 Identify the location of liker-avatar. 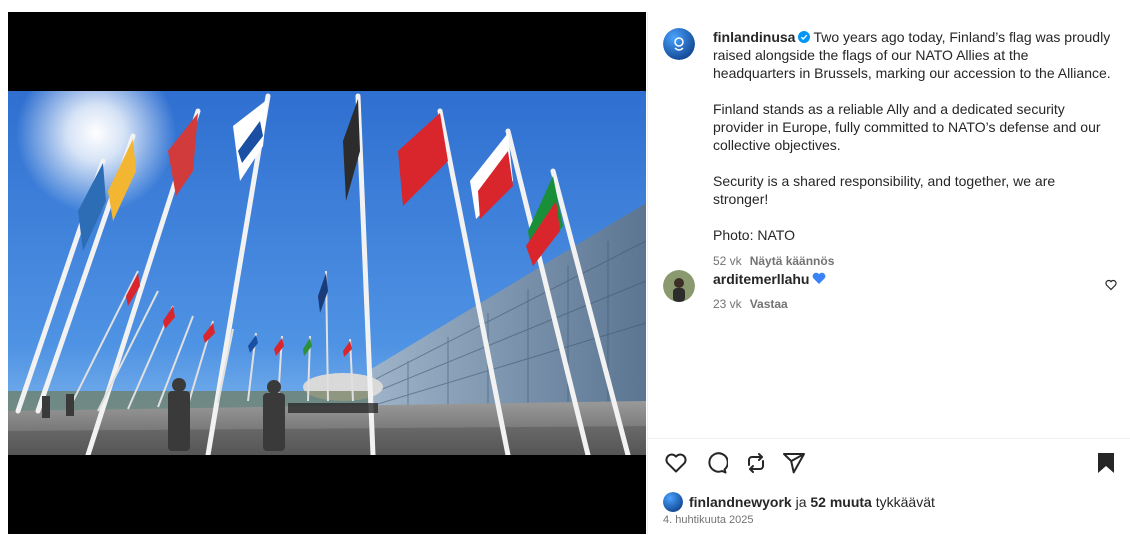
(673, 502).